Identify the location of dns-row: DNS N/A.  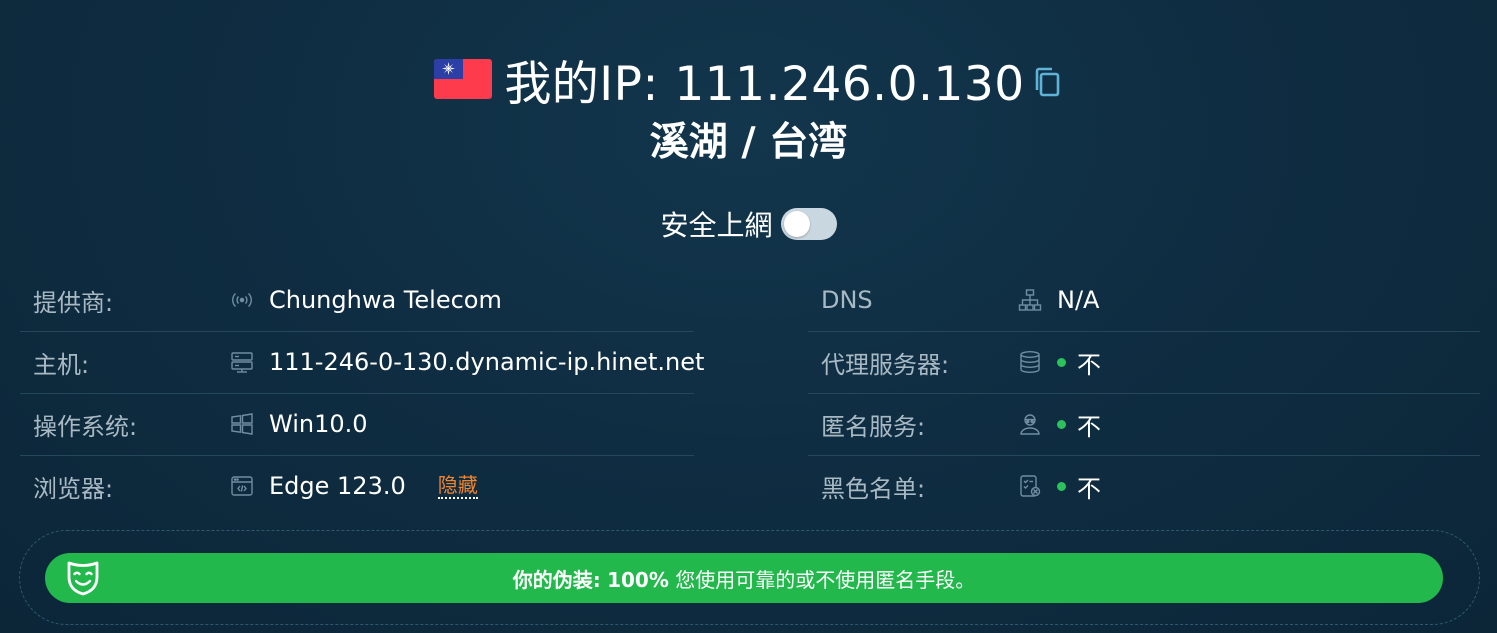
(1144, 300).